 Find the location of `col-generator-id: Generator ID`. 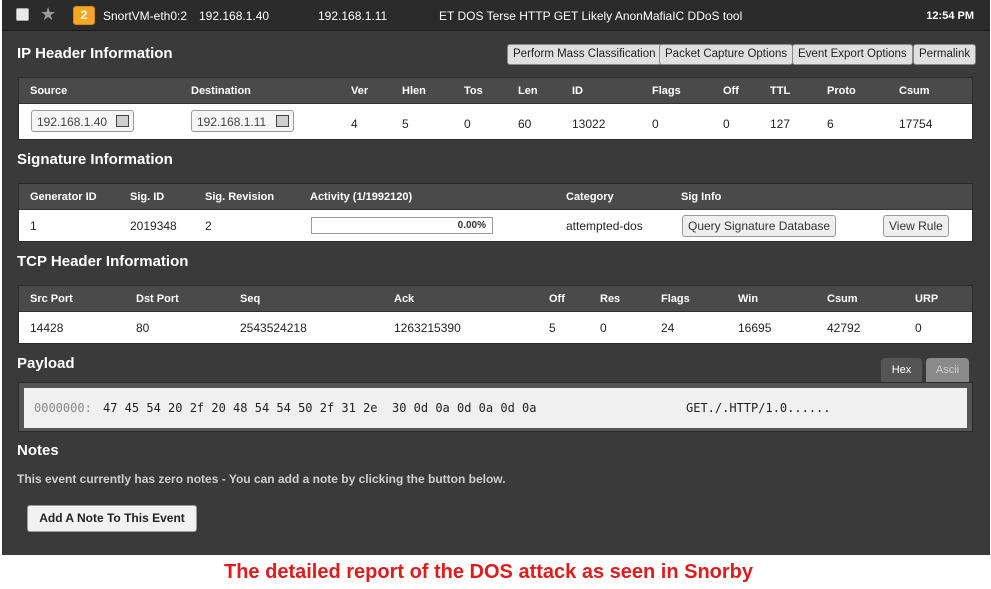

col-generator-id: Generator ID is located at coordinates (63, 197).